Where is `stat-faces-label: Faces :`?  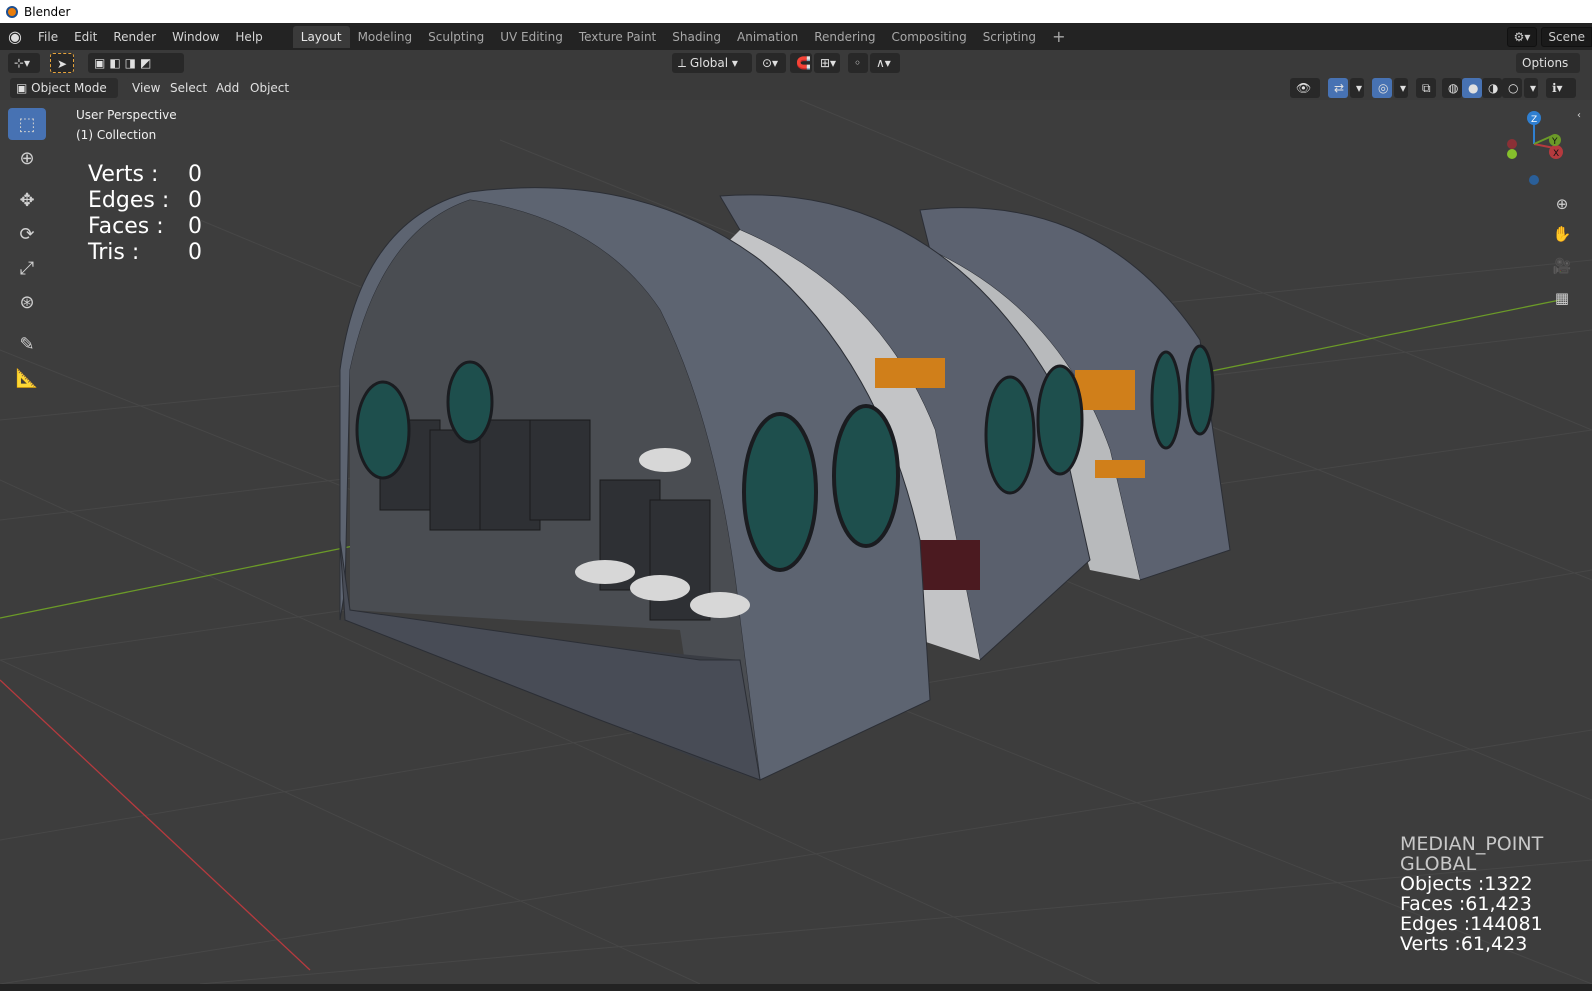
stat-faces-label: Faces : is located at coordinates (126, 226).